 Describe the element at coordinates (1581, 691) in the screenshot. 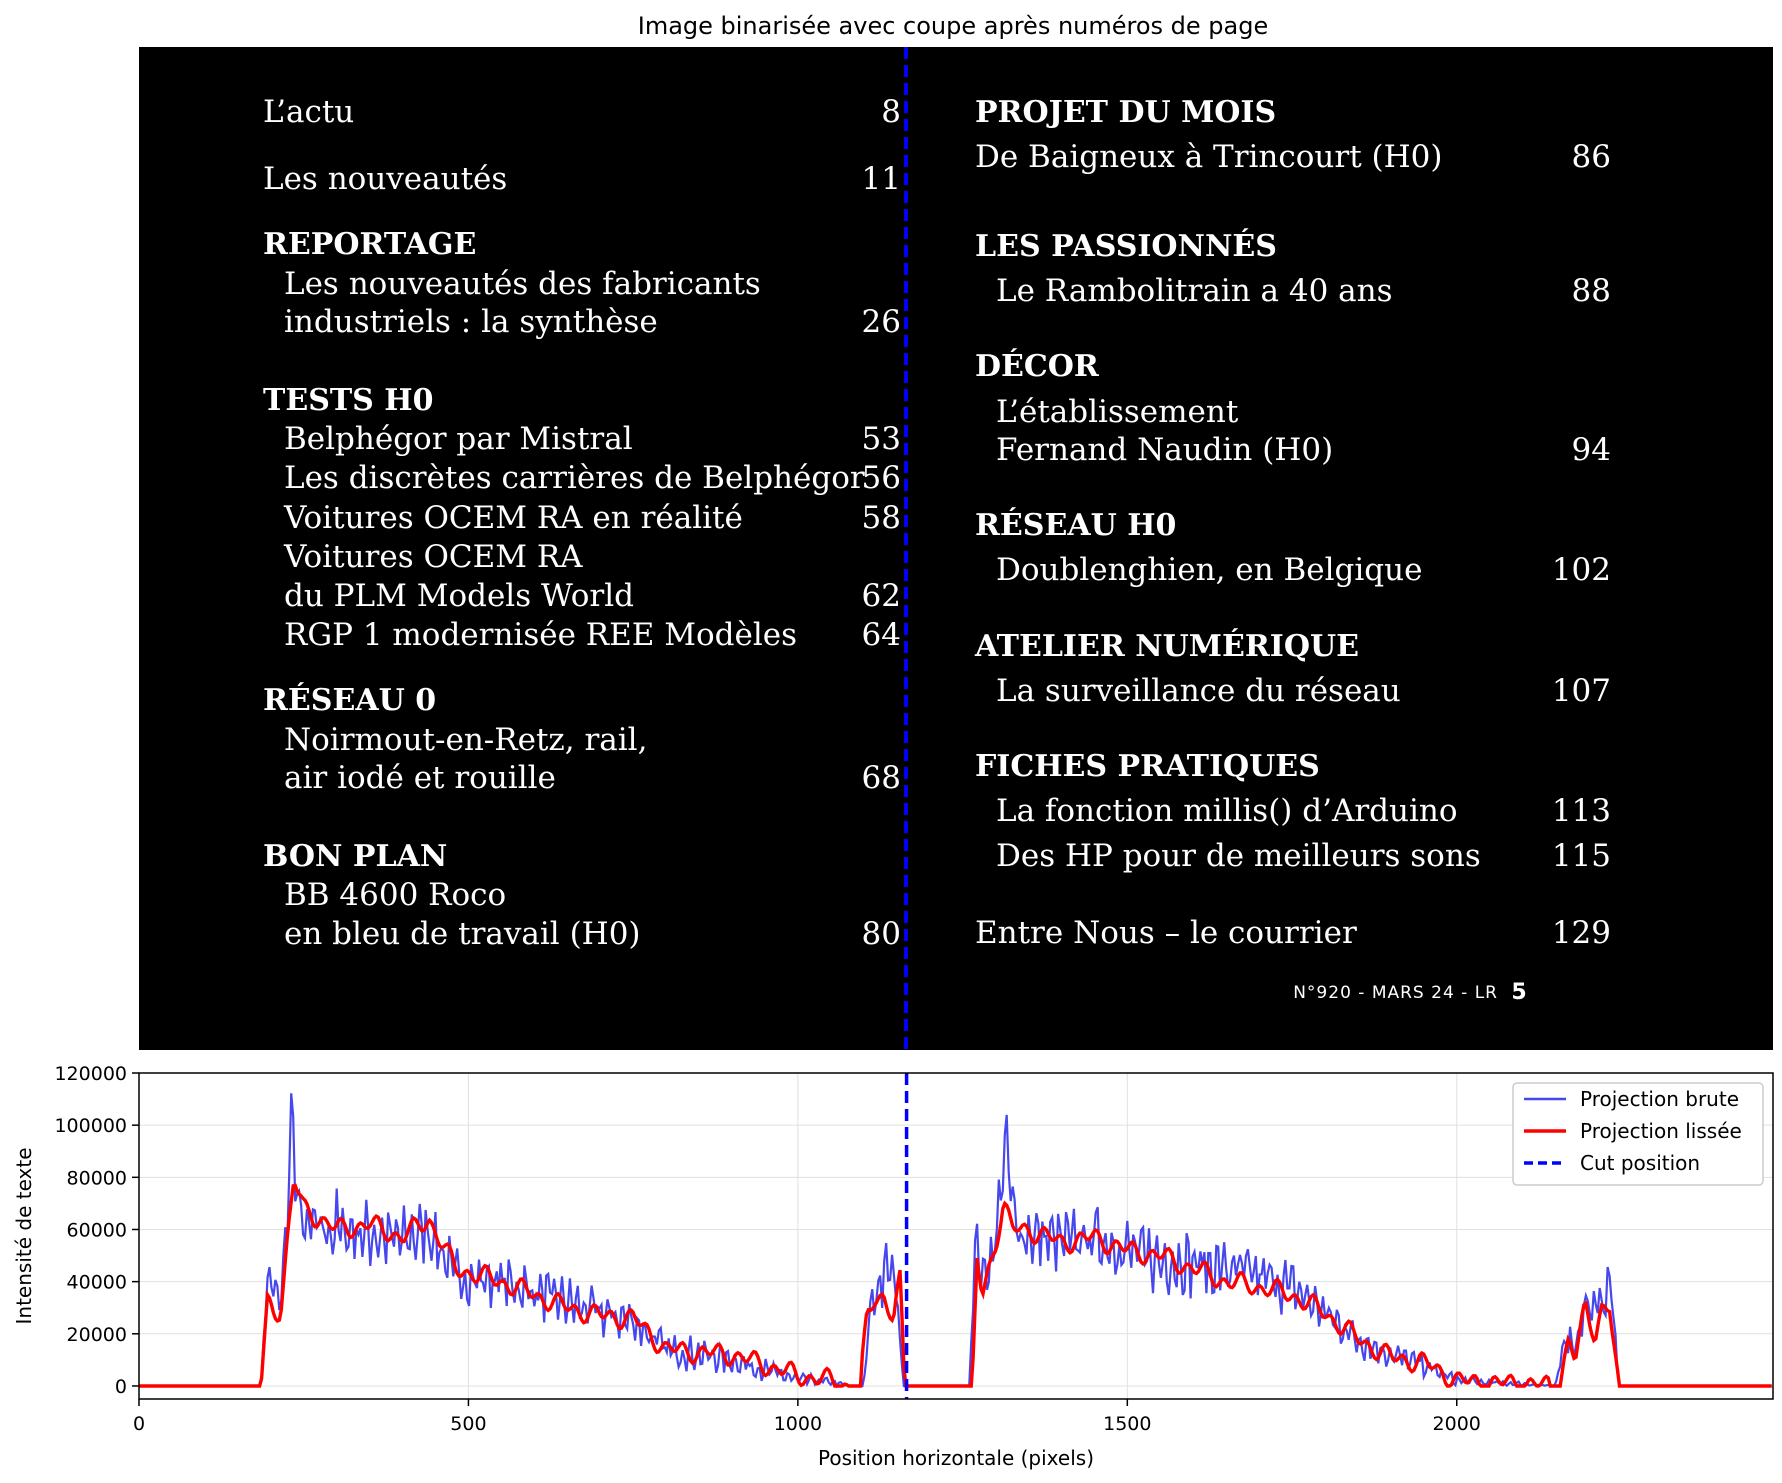

I see `toc-page-number: 107` at that location.